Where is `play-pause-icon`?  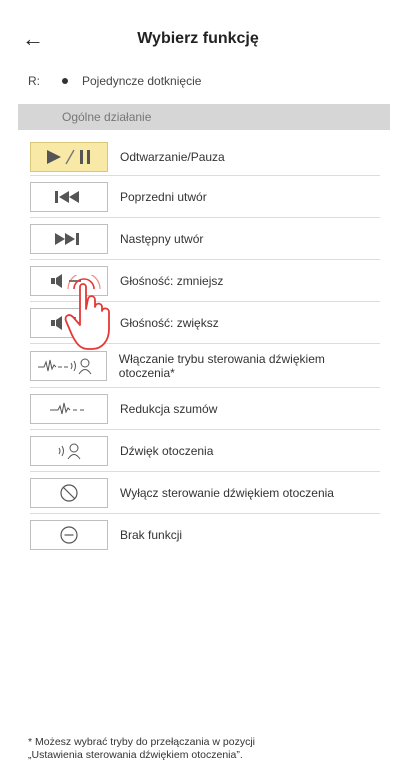 play-pause-icon is located at coordinates (69, 156).